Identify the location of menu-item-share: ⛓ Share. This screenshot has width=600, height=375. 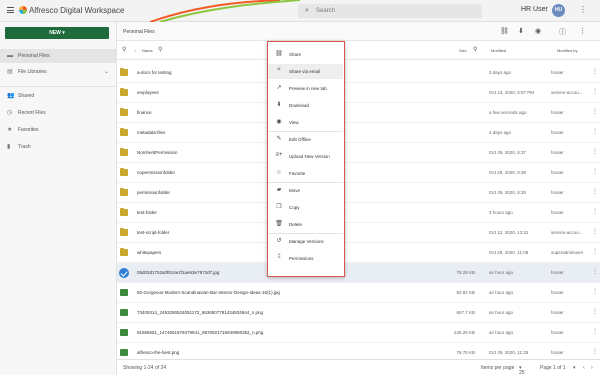
(305, 54).